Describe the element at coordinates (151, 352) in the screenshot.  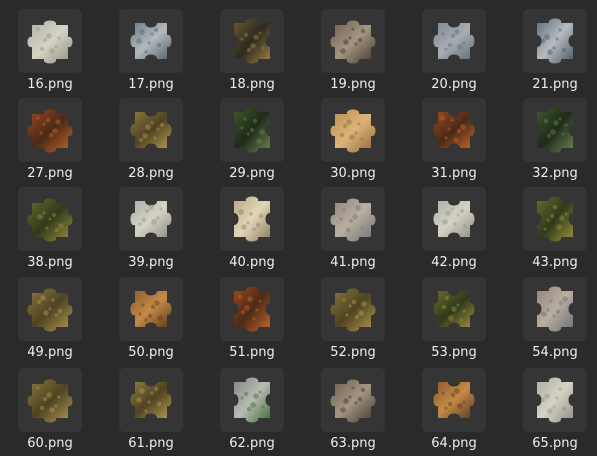
I see `file-name-label: 50.png` at that location.